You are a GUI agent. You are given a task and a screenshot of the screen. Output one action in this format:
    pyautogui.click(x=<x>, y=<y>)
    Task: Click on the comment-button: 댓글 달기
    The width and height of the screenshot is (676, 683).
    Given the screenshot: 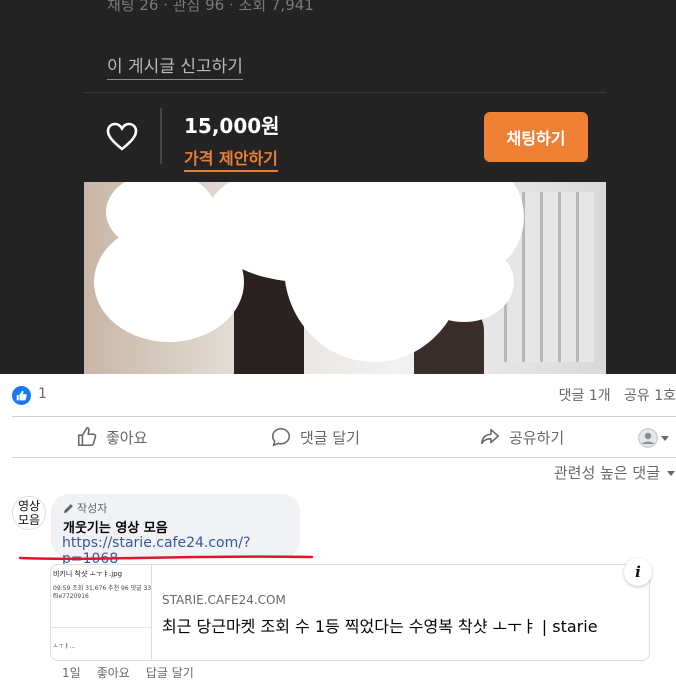 What is the action you would take?
    pyautogui.click(x=315, y=437)
    